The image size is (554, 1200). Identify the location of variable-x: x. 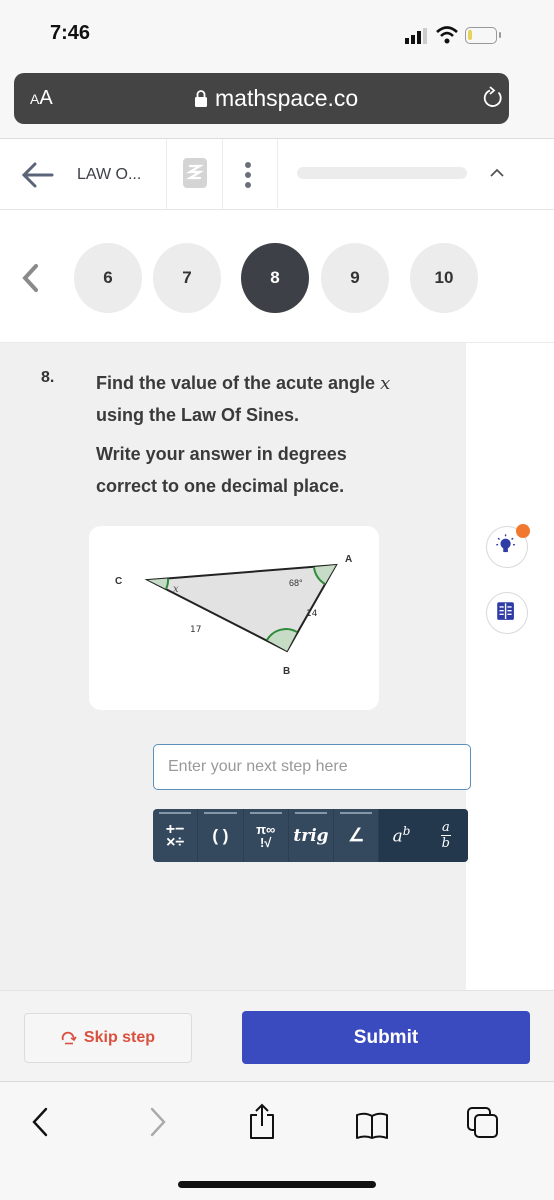
(385, 383).